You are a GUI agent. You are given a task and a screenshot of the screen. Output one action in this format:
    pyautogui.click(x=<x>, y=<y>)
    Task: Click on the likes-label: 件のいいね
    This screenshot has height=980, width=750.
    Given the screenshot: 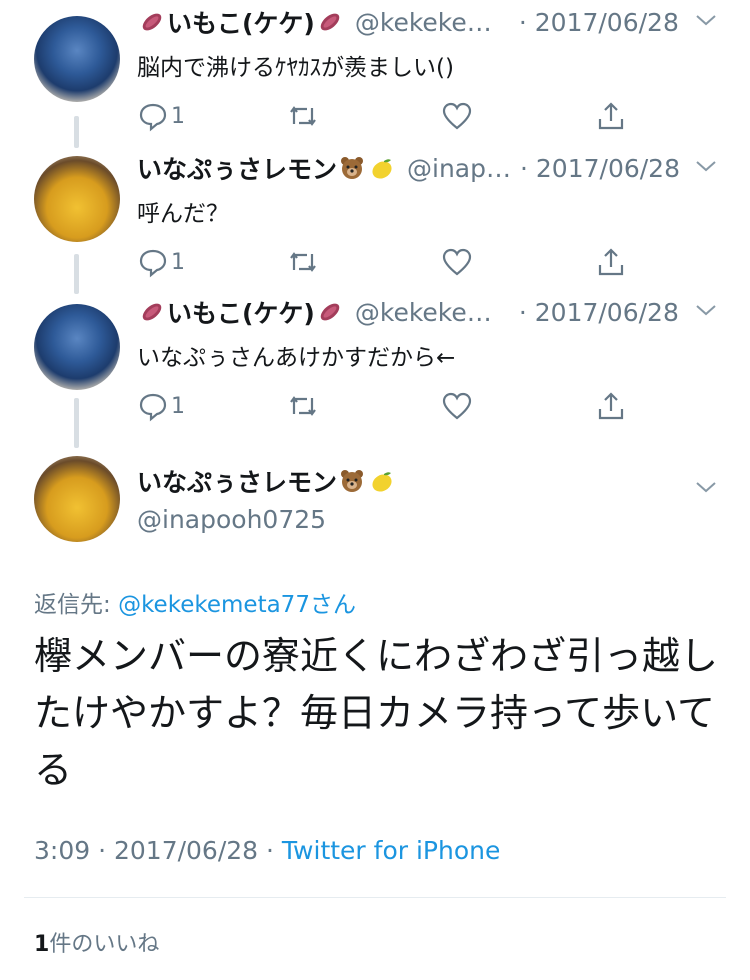 What is the action you would take?
    pyautogui.click(x=104, y=944)
    